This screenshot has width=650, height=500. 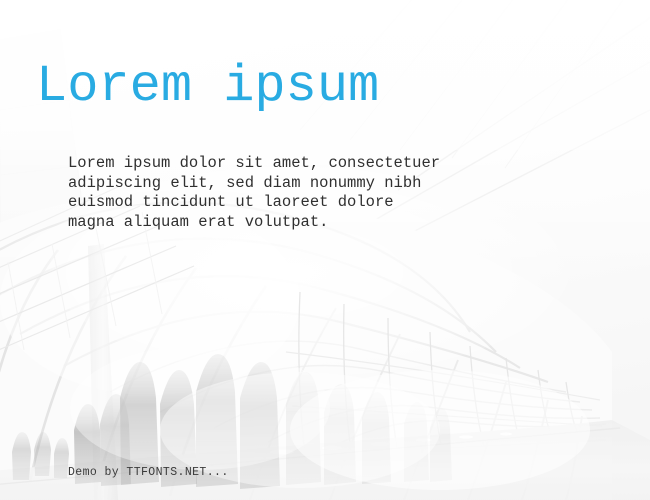 I want to click on specimen-headline: Lorem ipsum, so click(x=208, y=86).